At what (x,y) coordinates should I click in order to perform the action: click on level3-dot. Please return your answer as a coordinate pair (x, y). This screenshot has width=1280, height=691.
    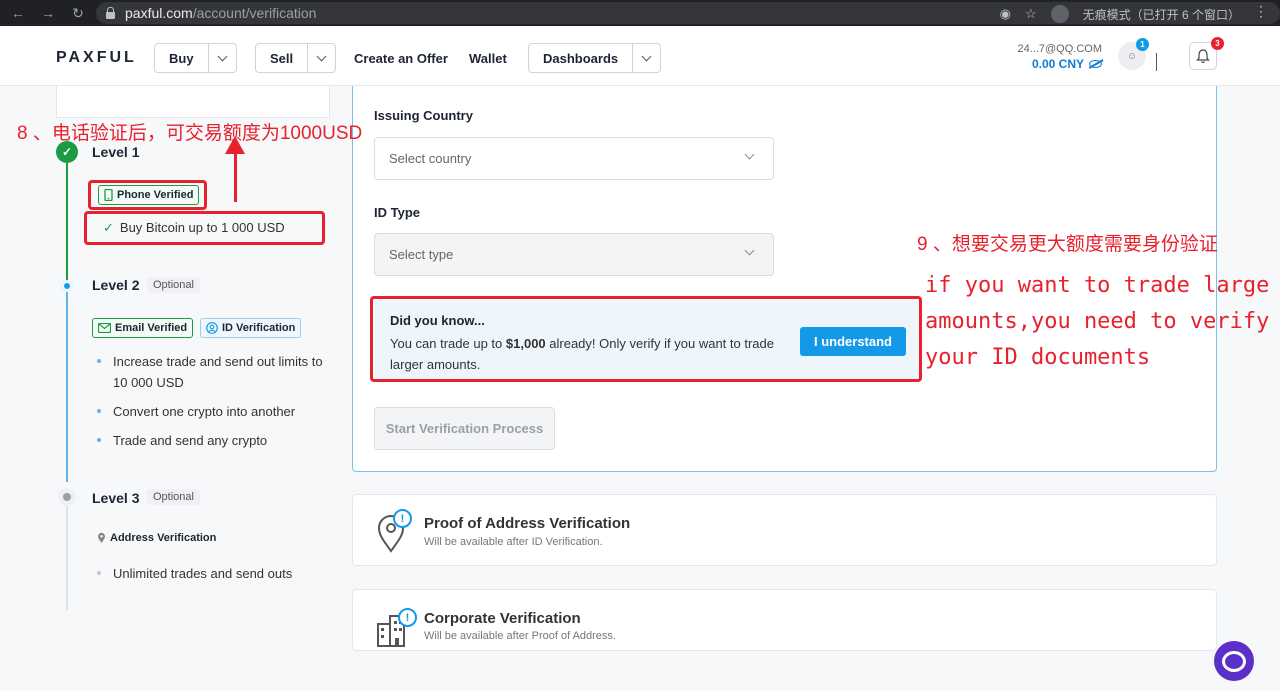
    Looking at the image, I should click on (67, 497).